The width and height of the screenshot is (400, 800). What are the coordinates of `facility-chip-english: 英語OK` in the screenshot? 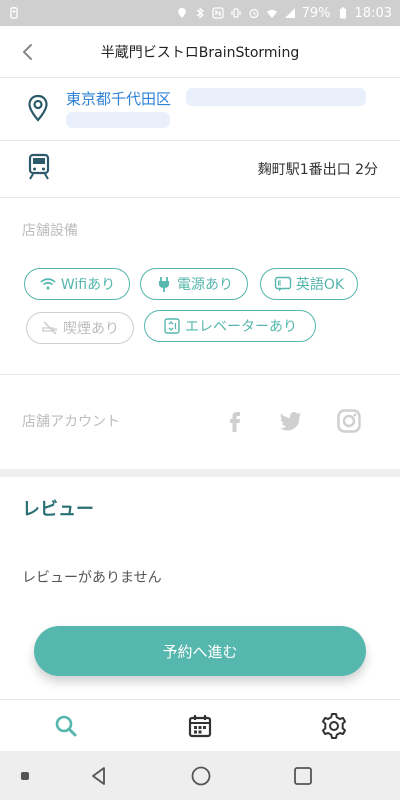 It's located at (309, 284).